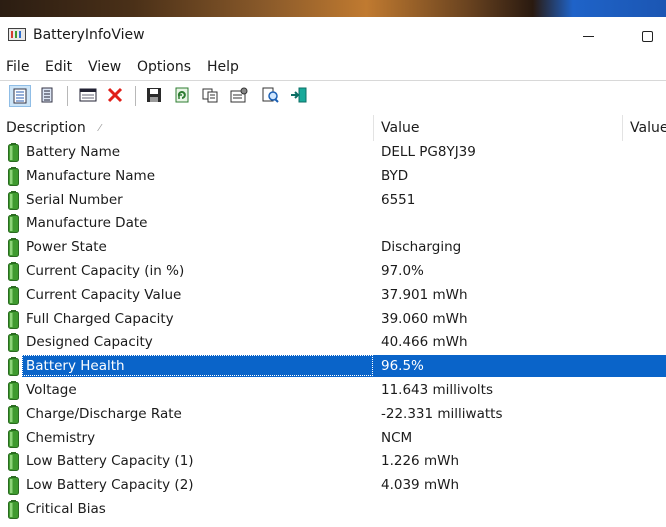  I want to click on properties-icon, so click(239, 95).